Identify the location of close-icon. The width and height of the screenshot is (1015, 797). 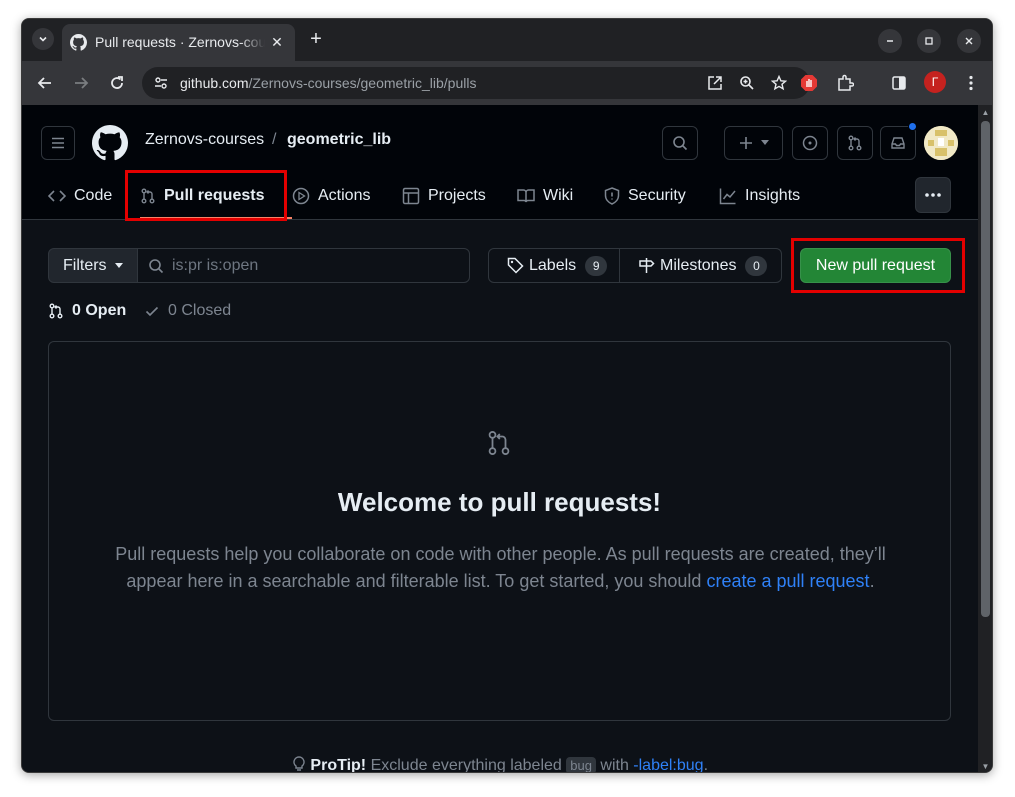
(969, 41).